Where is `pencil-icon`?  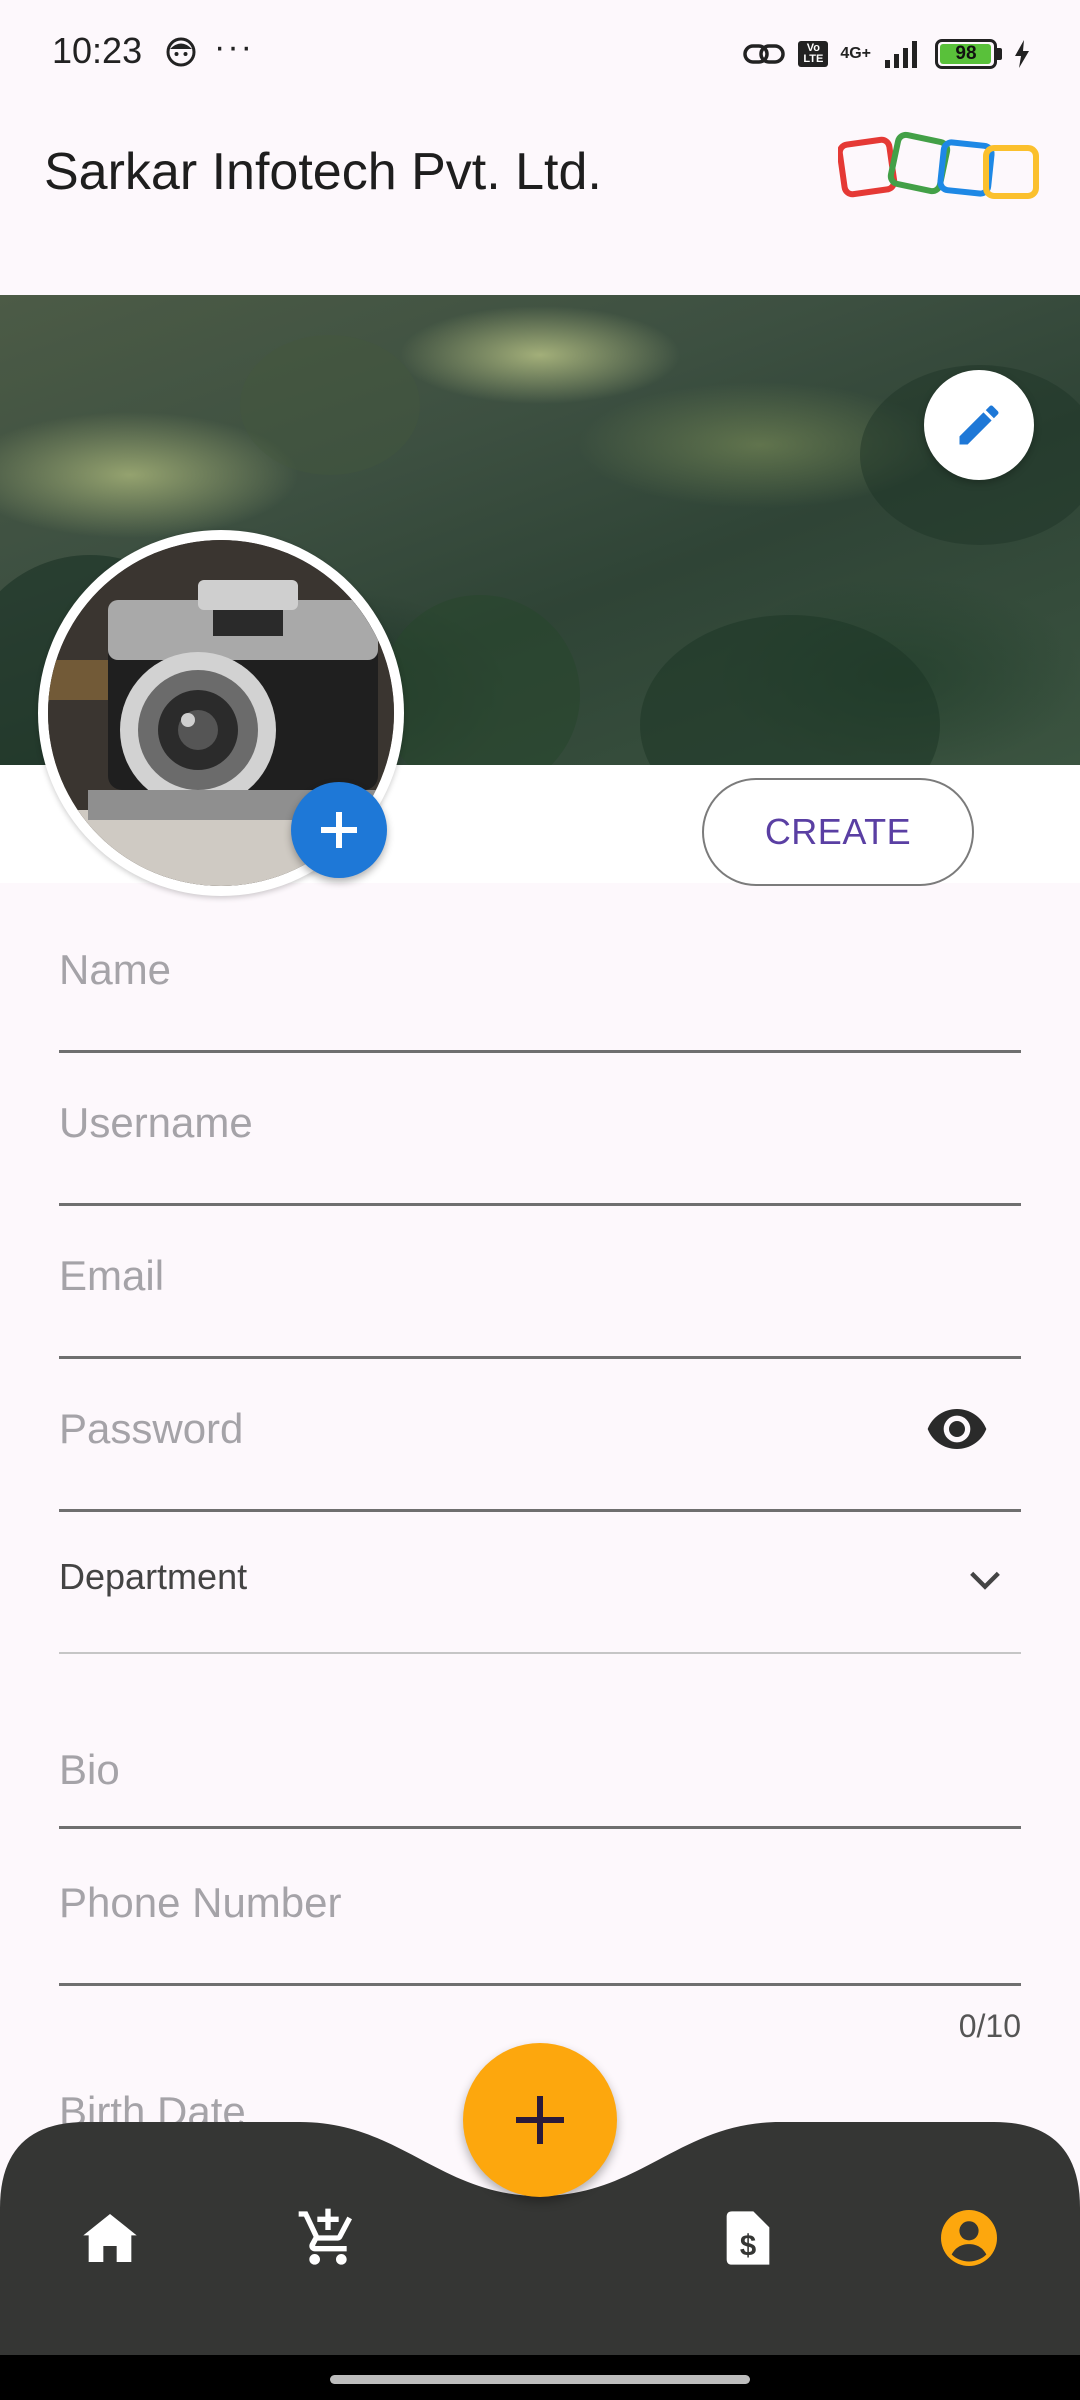
pencil-icon is located at coordinates (979, 425).